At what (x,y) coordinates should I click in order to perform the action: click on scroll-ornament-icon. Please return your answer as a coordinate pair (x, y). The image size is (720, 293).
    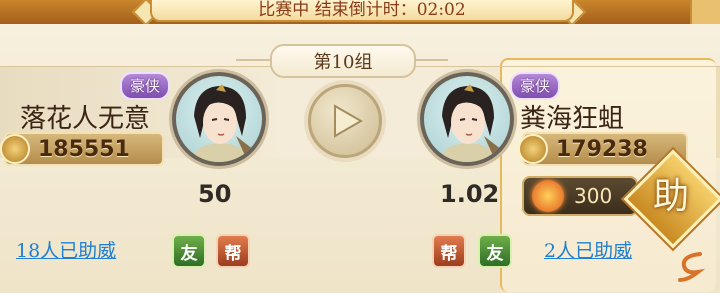
    Looking at the image, I should click on (692, 267).